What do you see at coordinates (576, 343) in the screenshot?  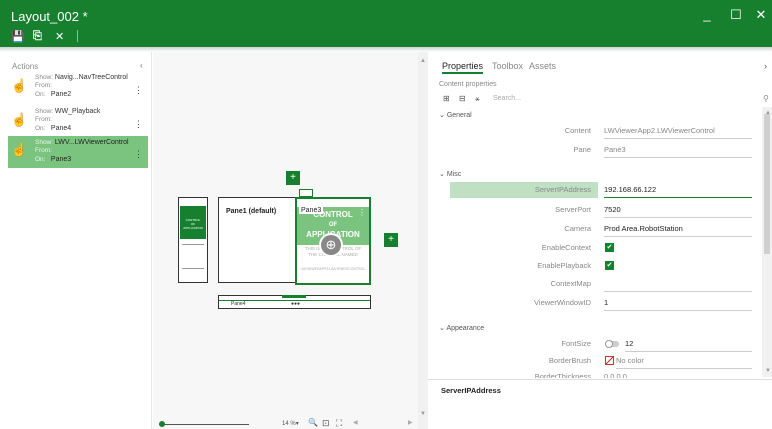 I see `prop-label-fontsize: FontSize` at bounding box center [576, 343].